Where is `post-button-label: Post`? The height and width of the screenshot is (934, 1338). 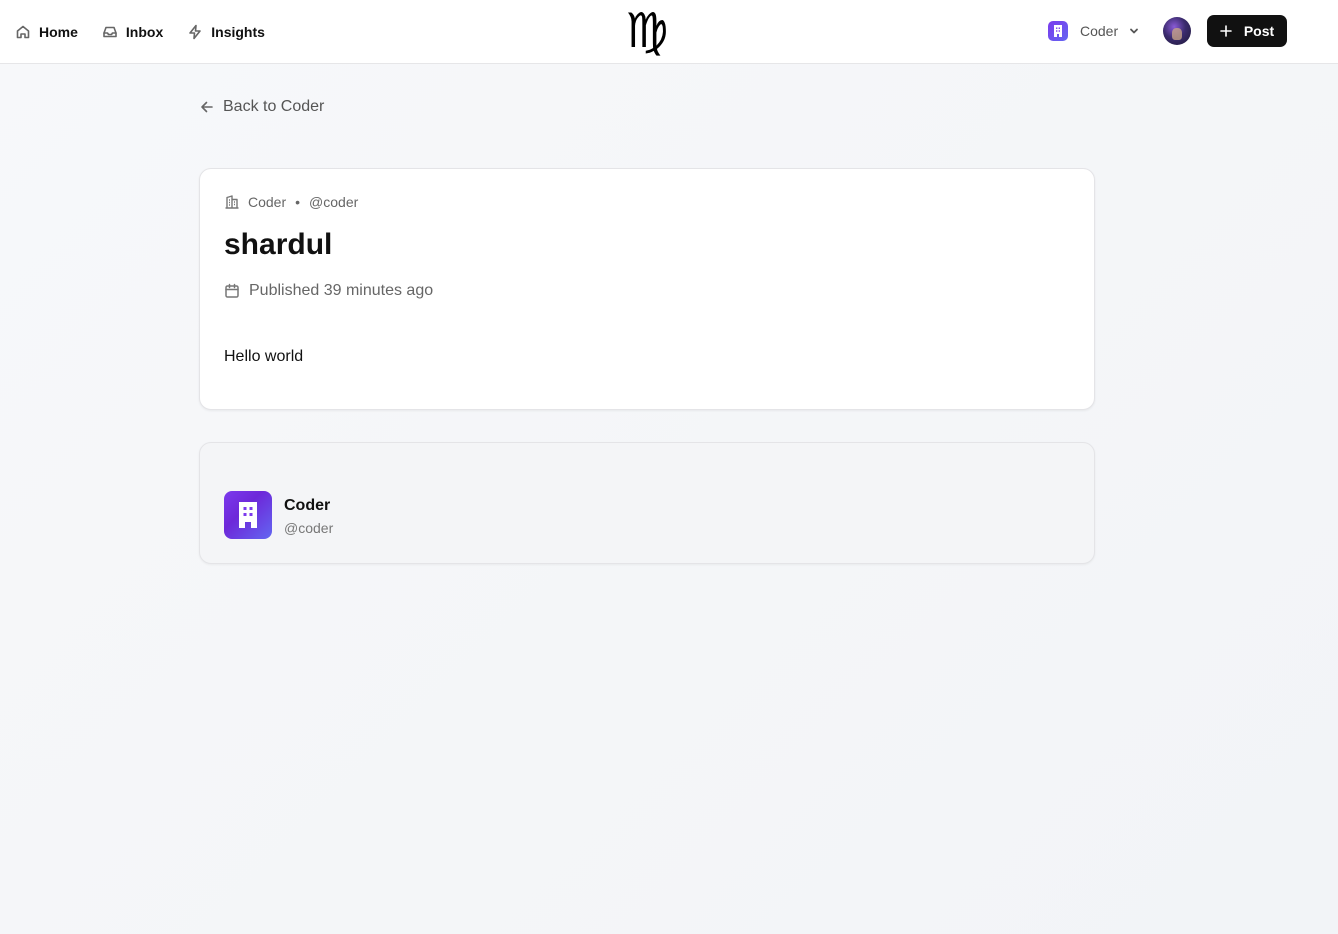 post-button-label: Post is located at coordinates (1259, 31).